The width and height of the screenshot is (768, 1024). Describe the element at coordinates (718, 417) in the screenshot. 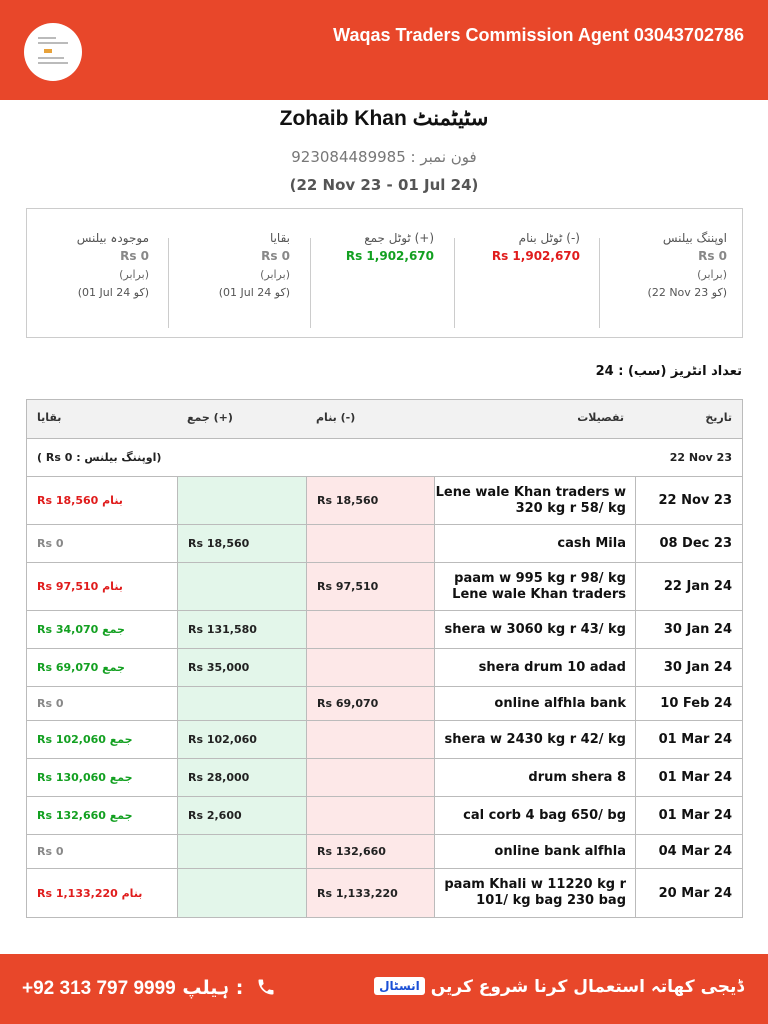

I see `header-date: تاریخ` at that location.